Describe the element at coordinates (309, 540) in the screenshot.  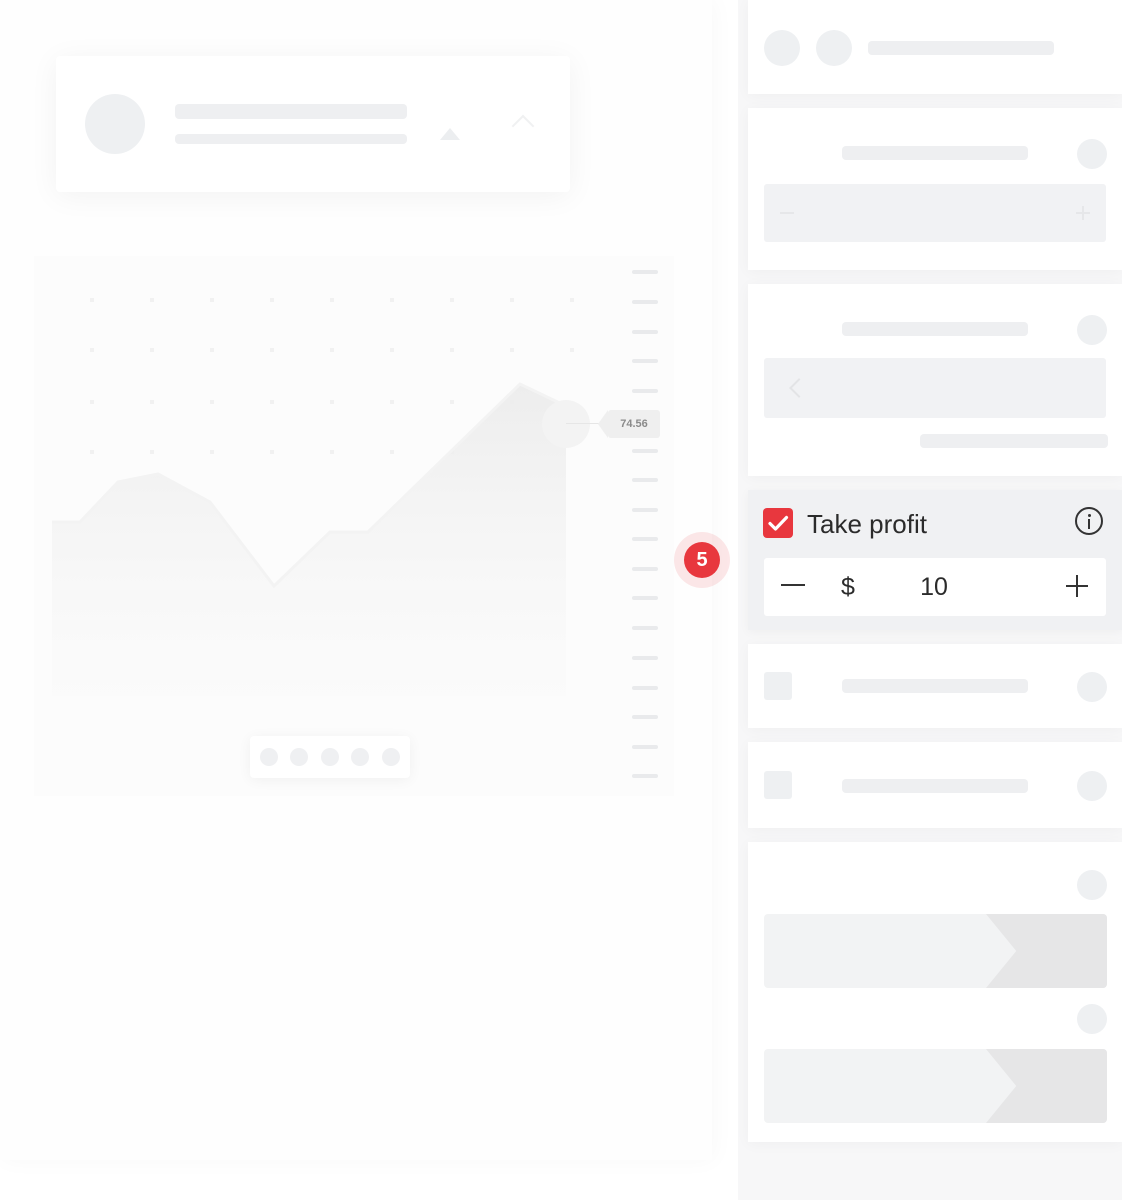
I see `price-area` at that location.